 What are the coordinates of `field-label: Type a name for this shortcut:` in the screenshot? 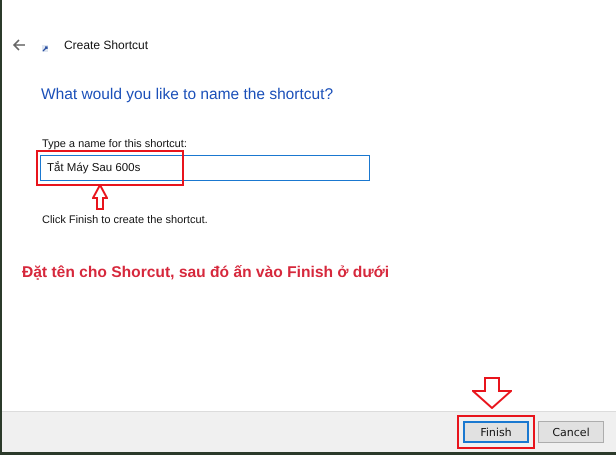 It's located at (114, 144).